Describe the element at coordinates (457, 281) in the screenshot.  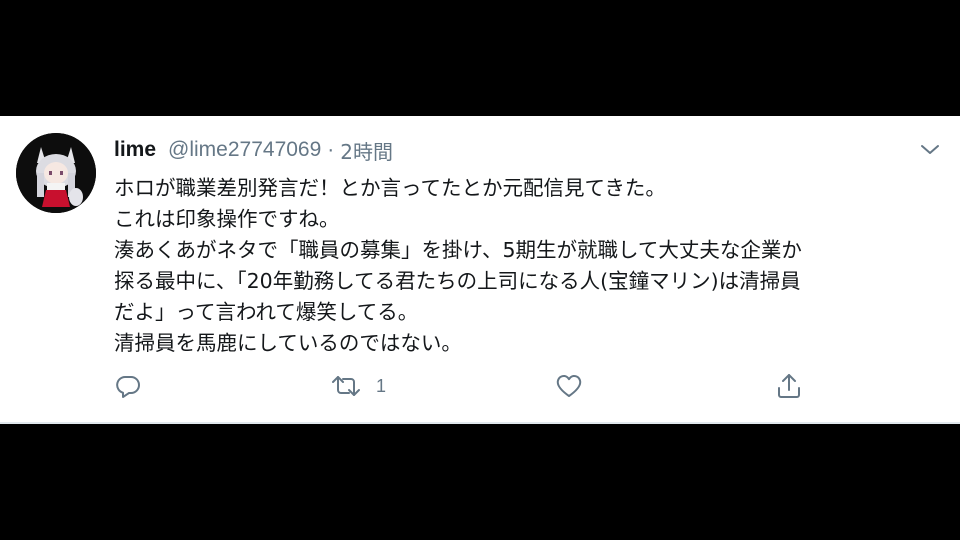
I see `tweet-text-line: 探る最中に、「20年勤務してる君たちの上司になる人(宝鐘マリン)は清掃員` at that location.